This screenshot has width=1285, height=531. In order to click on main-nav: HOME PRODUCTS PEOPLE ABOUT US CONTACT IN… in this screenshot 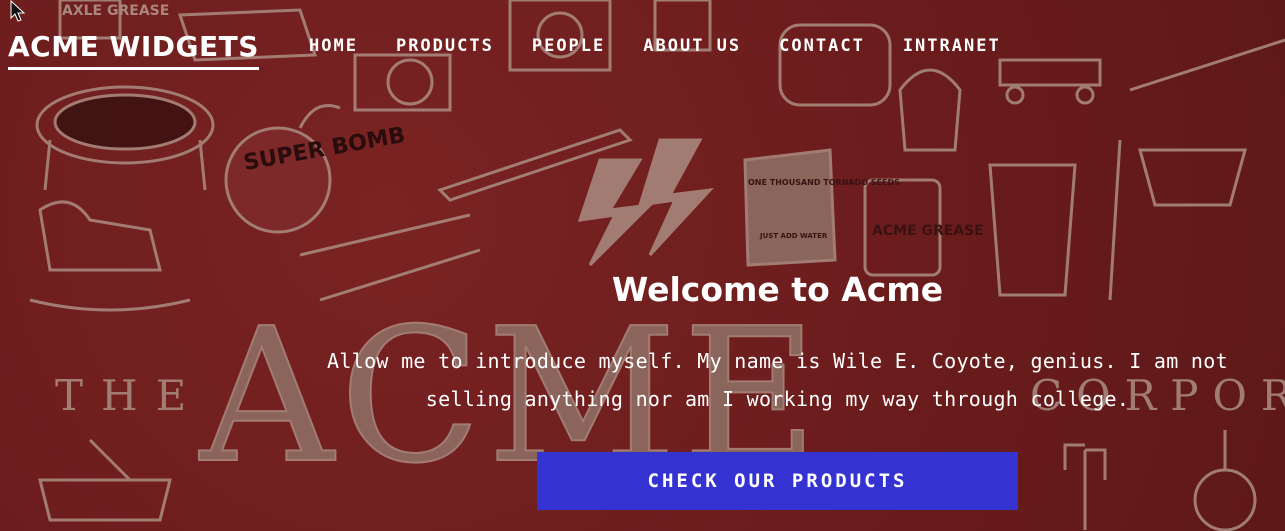, I will do `click(674, 46)`.